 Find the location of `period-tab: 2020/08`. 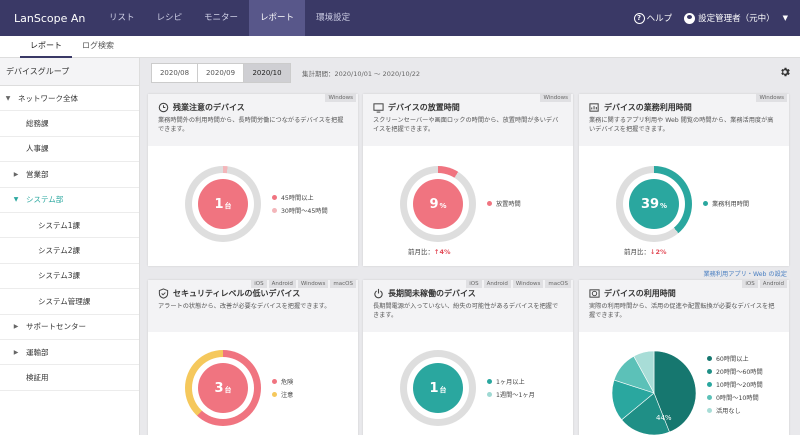

period-tab: 2020/08 is located at coordinates (175, 73).